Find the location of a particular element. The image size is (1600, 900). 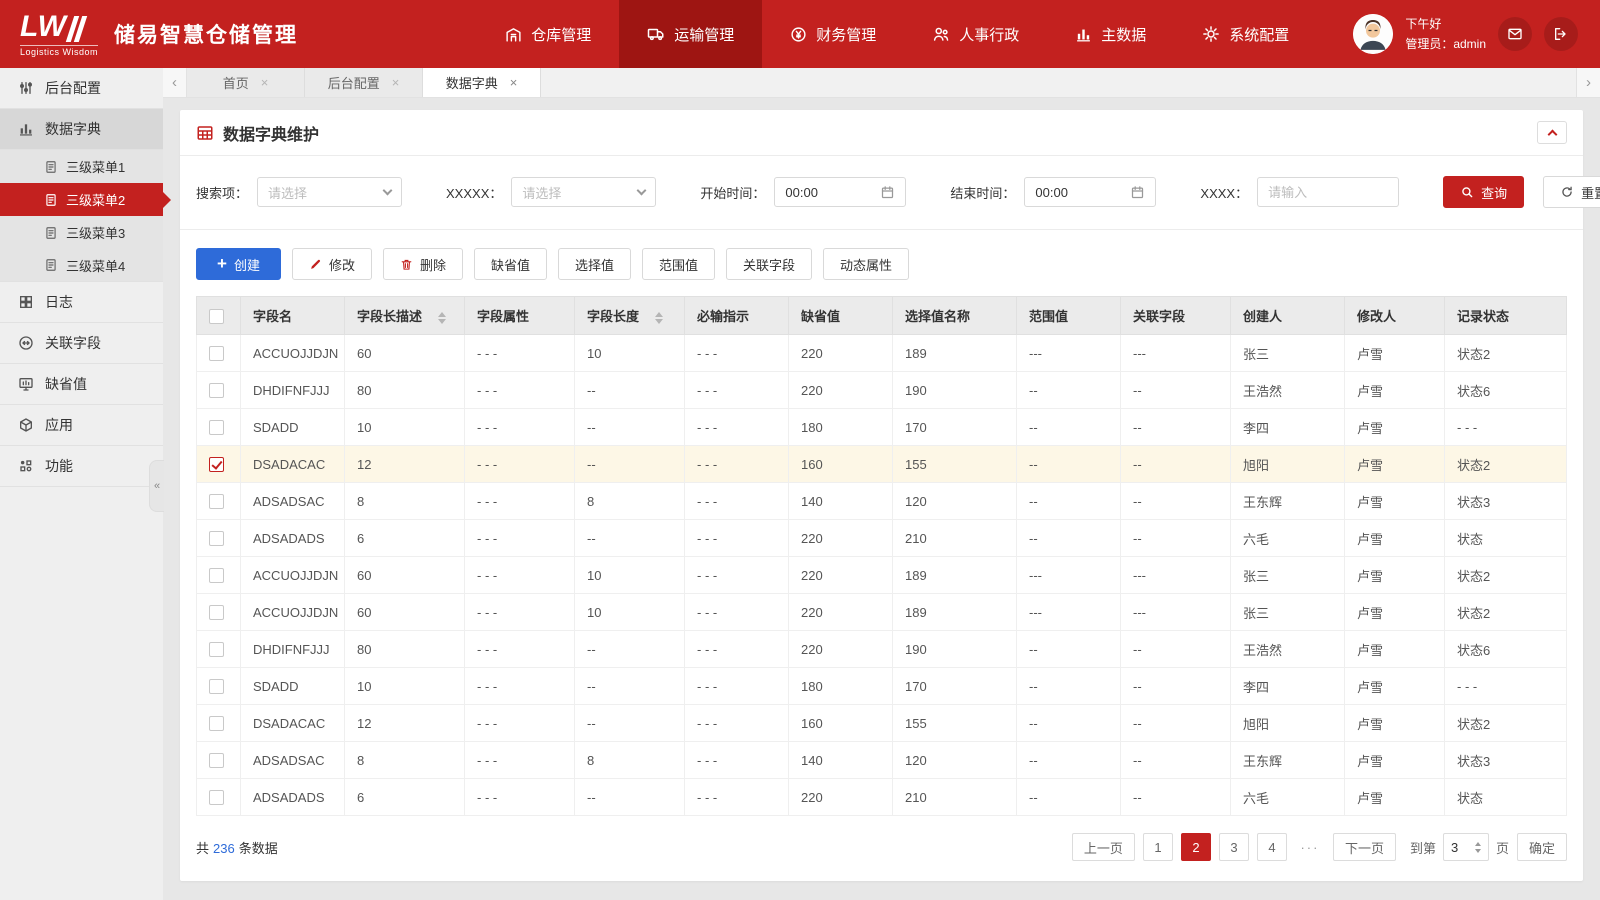

col-default-value: 缺省值 is located at coordinates (840, 315).